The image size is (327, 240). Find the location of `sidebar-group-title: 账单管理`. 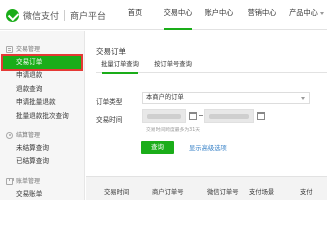

sidebar-group-title: 账单管理 is located at coordinates (28, 181).